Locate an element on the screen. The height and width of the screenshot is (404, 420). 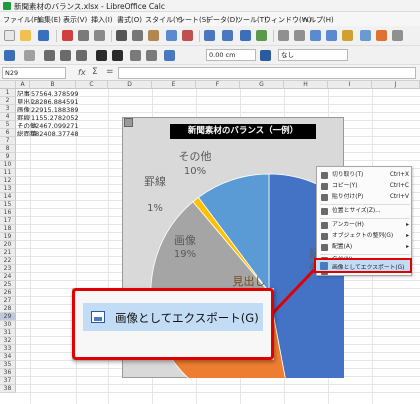
callout-export-label: 画像としてエクスポート(G) is located at coordinates (187, 318).